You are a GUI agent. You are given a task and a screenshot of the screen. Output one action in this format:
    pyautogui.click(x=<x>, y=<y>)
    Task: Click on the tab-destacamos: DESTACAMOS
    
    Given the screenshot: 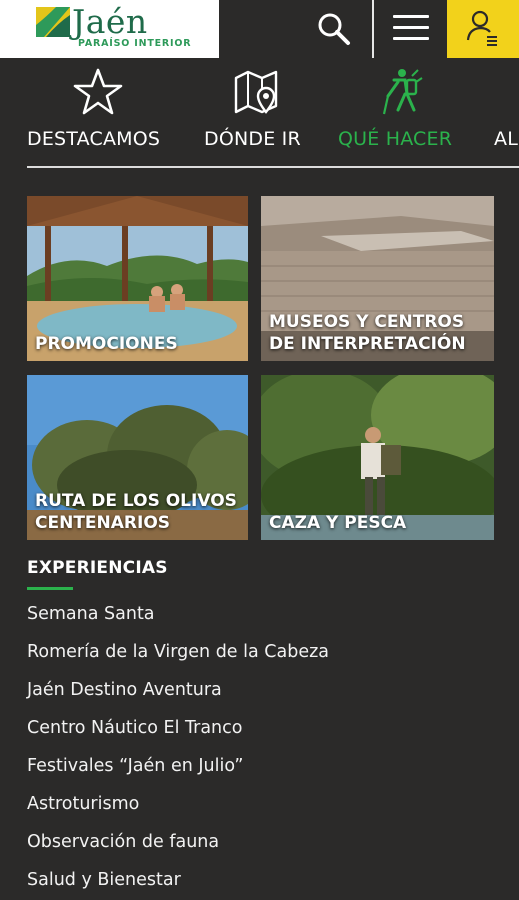 What is the action you would take?
    pyautogui.click(x=102, y=114)
    